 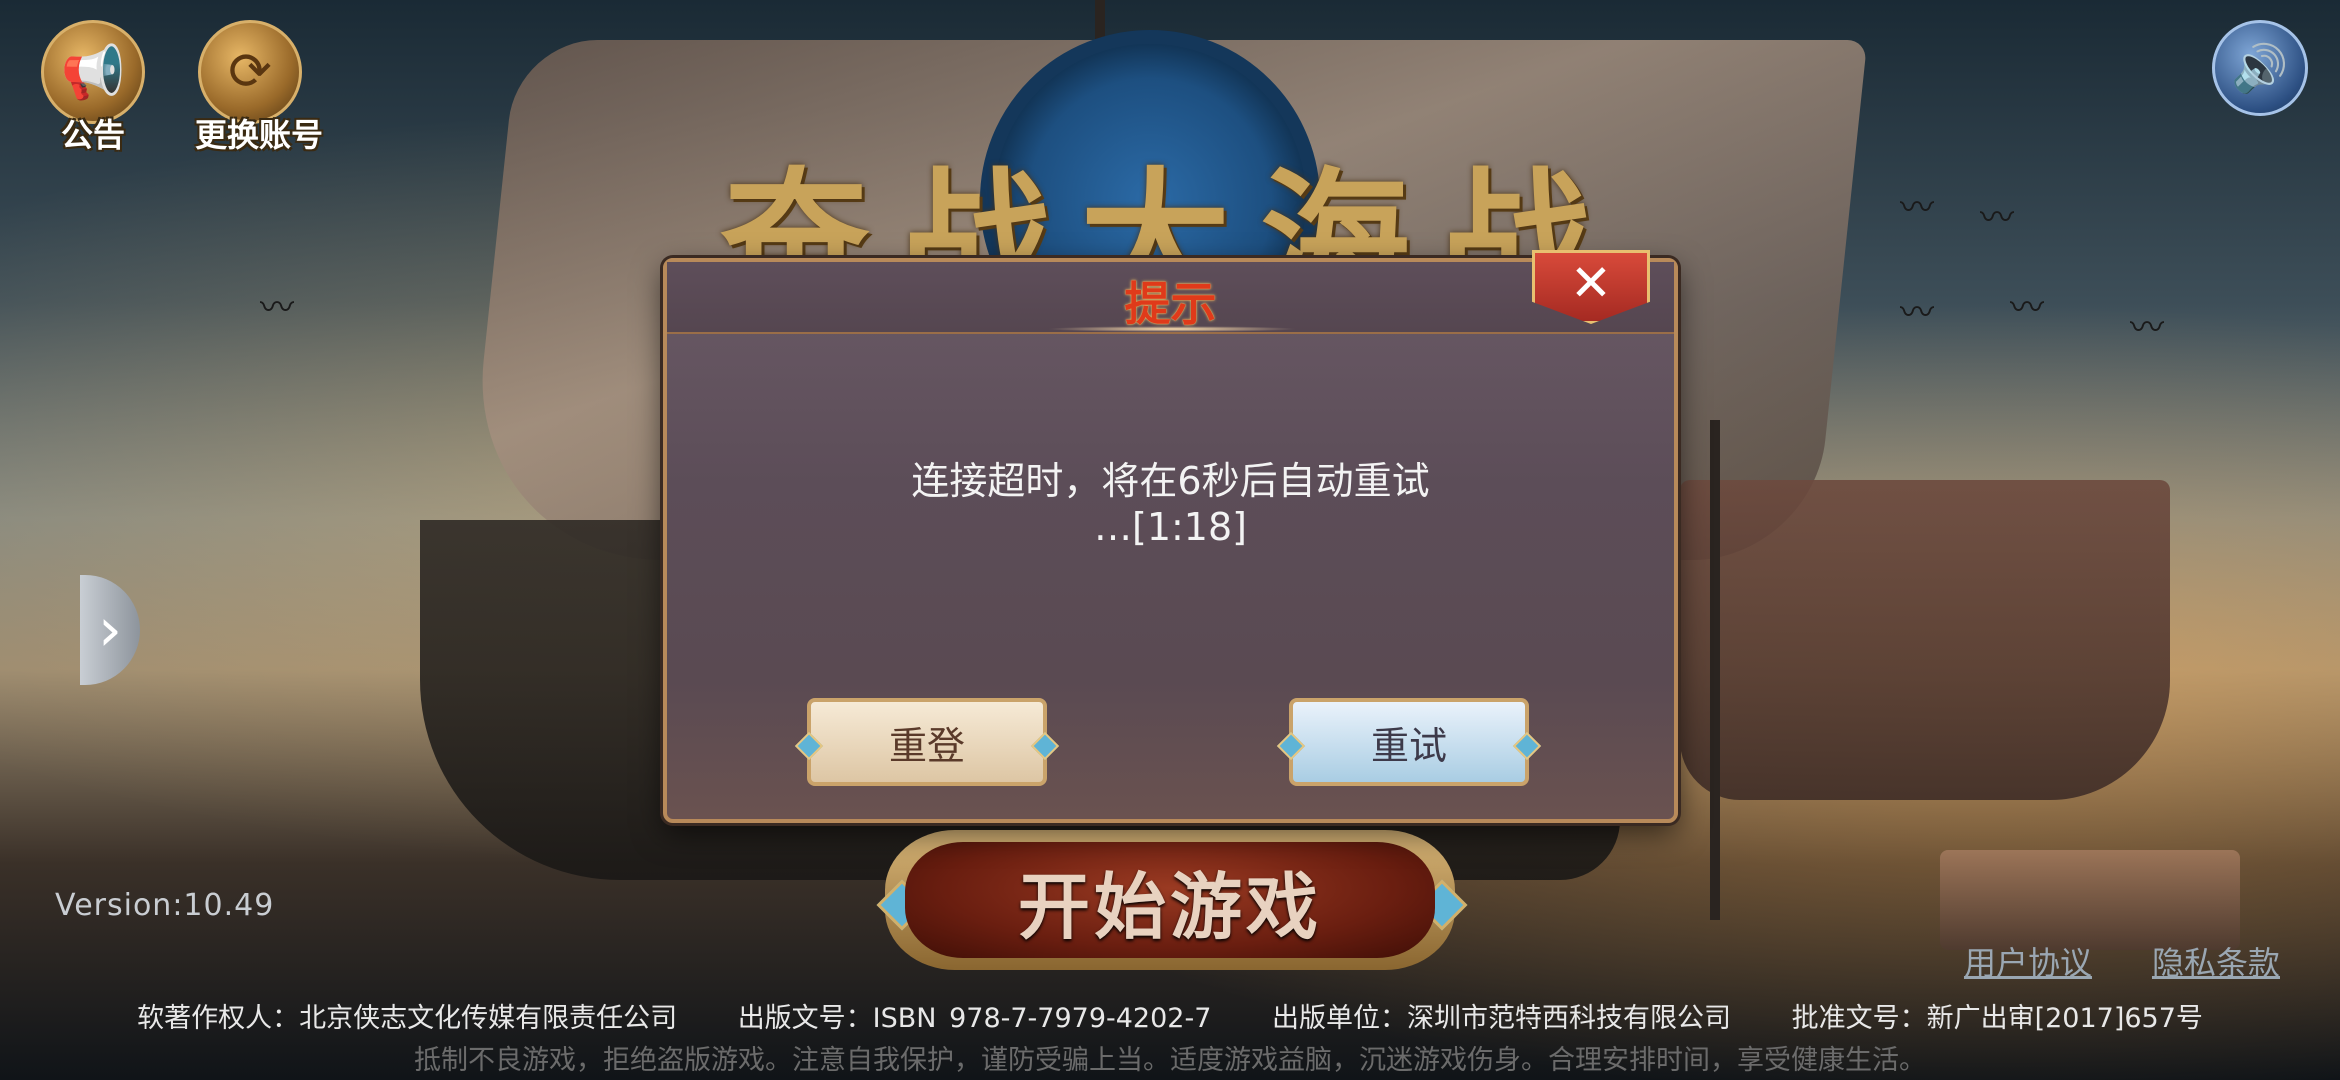 What do you see at coordinates (1501, 1018) in the screenshot?
I see `publisher: 出版单位：深圳市范特西科技有限公司` at bounding box center [1501, 1018].